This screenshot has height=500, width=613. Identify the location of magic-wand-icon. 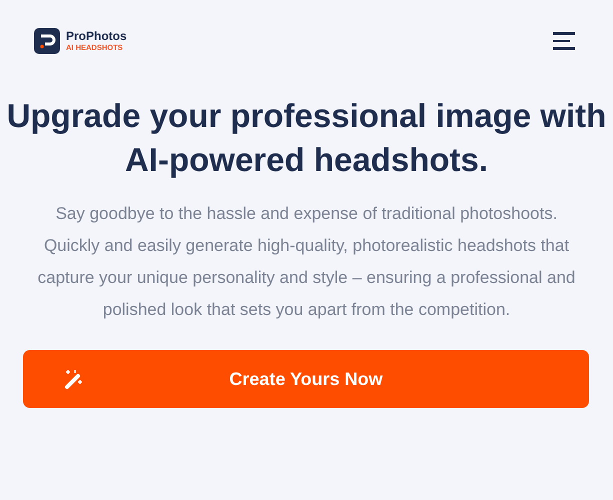
(74, 379).